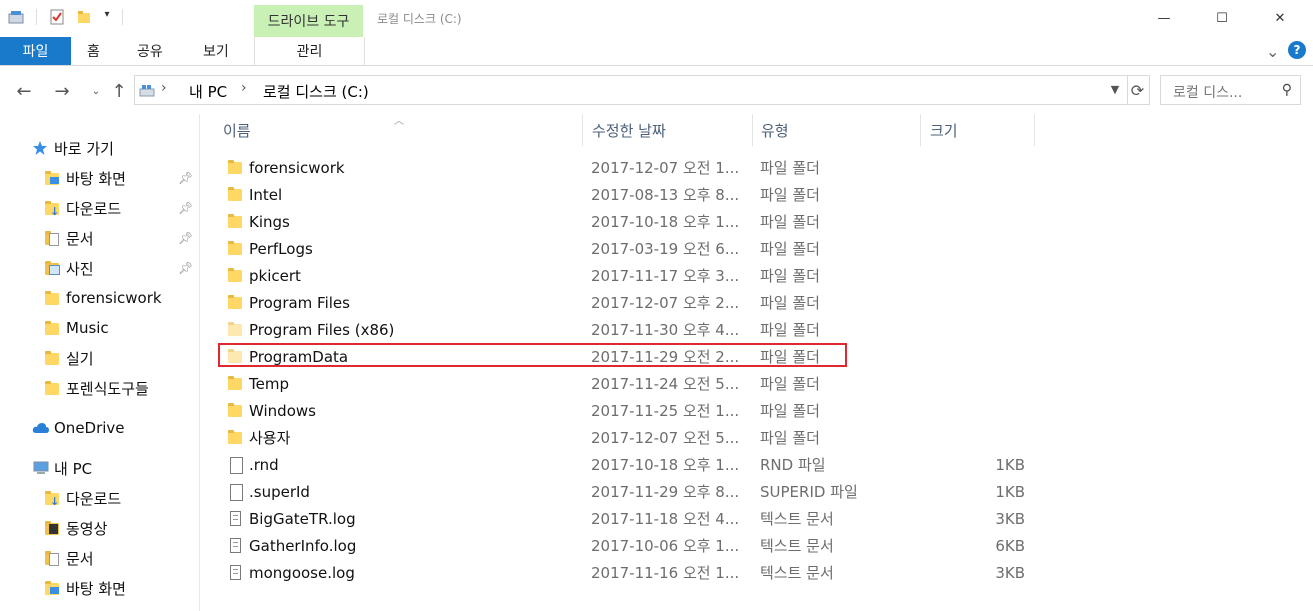 This screenshot has width=1313, height=611. What do you see at coordinates (93, 51) in the screenshot?
I see `tab-home: 홈` at bounding box center [93, 51].